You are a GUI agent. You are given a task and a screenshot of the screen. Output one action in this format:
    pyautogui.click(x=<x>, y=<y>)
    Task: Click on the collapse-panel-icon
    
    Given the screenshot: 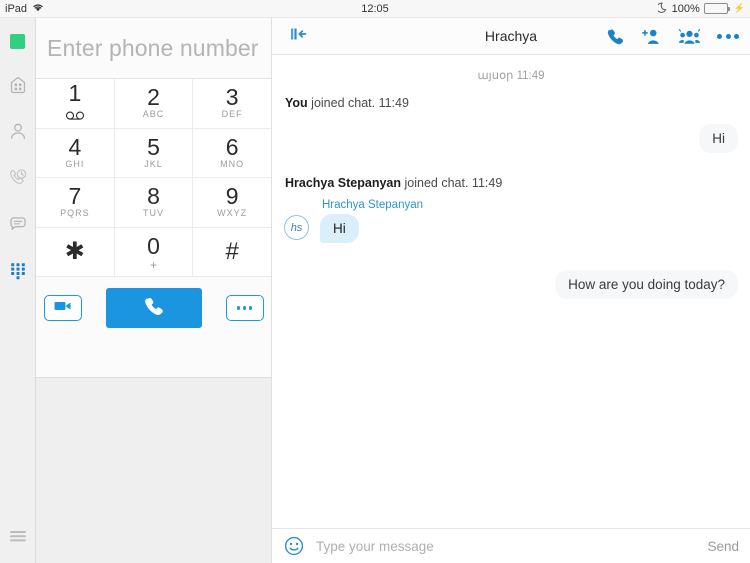 What is the action you would take?
    pyautogui.click(x=299, y=36)
    